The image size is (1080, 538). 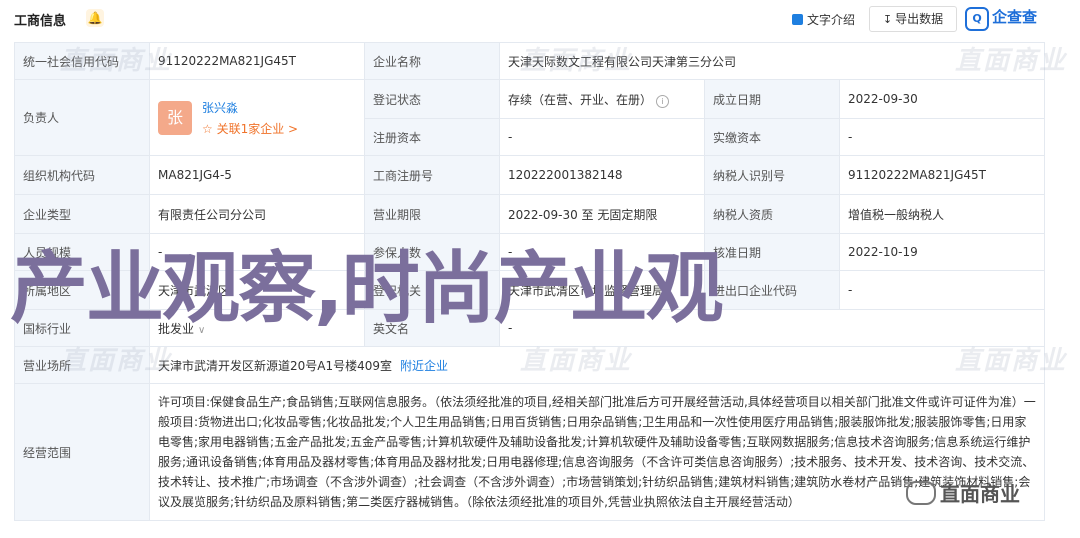 What do you see at coordinates (942, 290) in the screenshot?
I see `import-value: -` at bounding box center [942, 290].